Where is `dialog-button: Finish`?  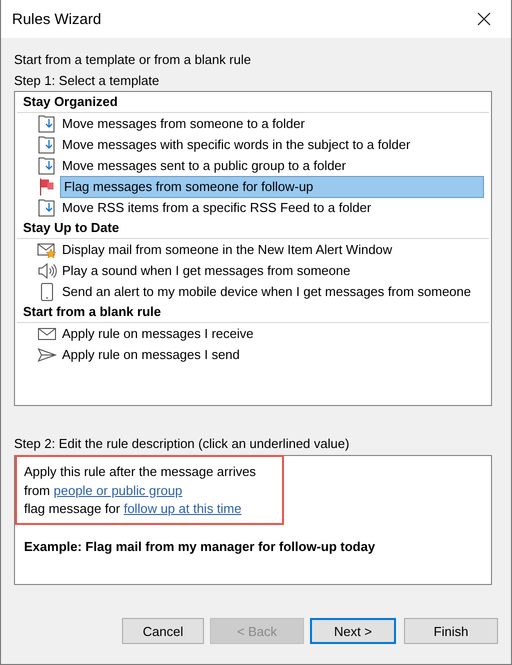
dialog-button: Finish is located at coordinates (451, 631).